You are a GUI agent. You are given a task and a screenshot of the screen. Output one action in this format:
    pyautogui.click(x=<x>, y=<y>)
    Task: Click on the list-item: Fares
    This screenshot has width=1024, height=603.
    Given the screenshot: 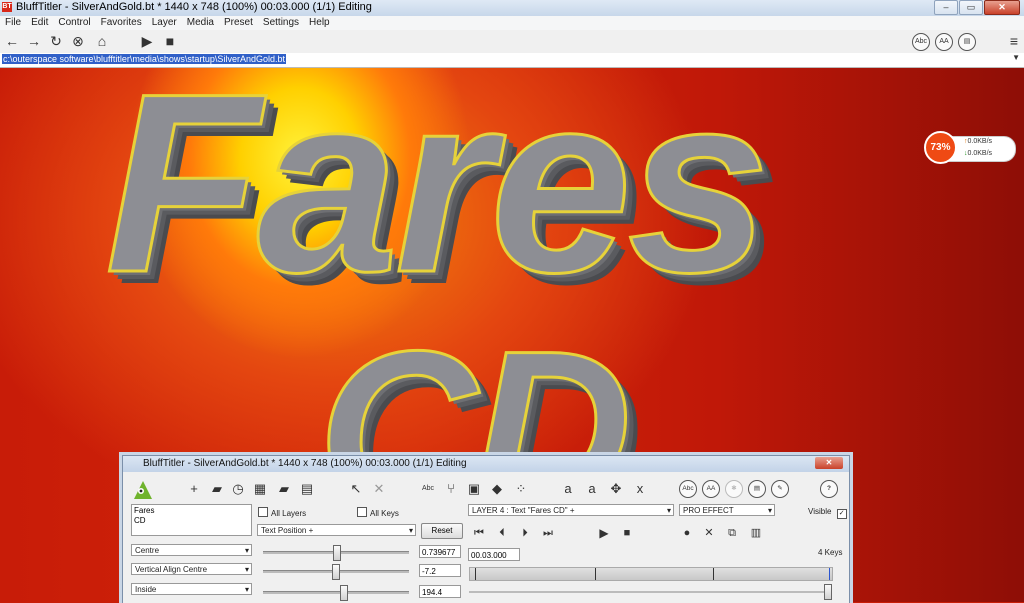 What is the action you would take?
    pyautogui.click(x=191, y=511)
    